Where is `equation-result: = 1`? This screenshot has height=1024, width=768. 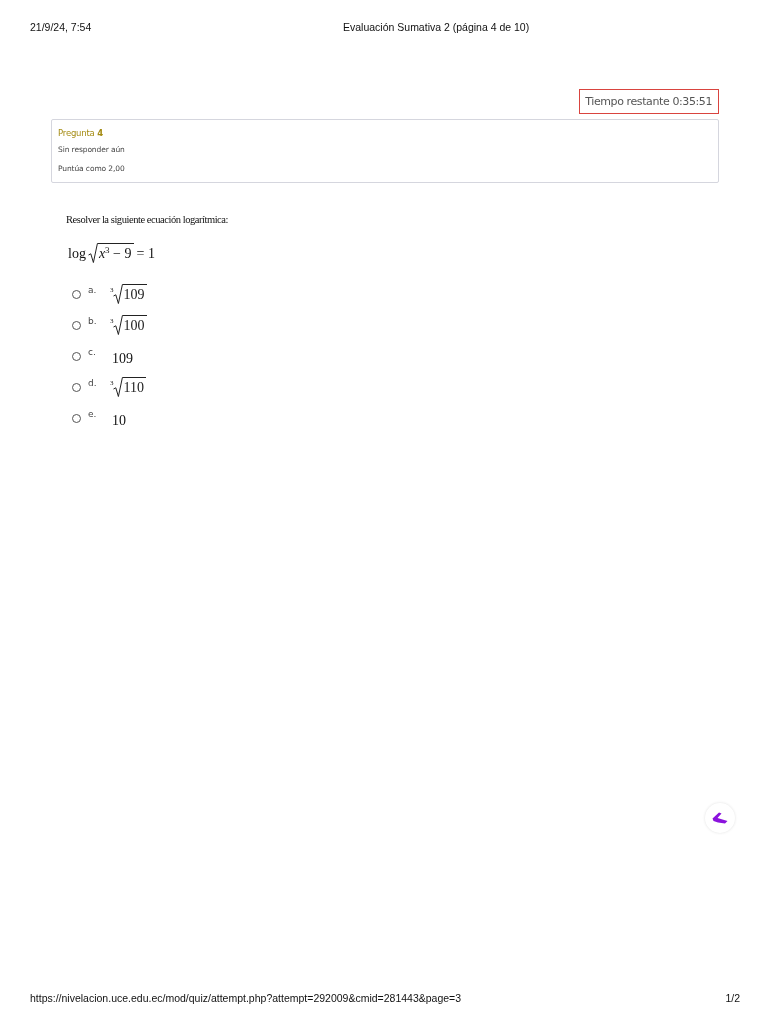
equation-result: = 1 is located at coordinates (145, 254).